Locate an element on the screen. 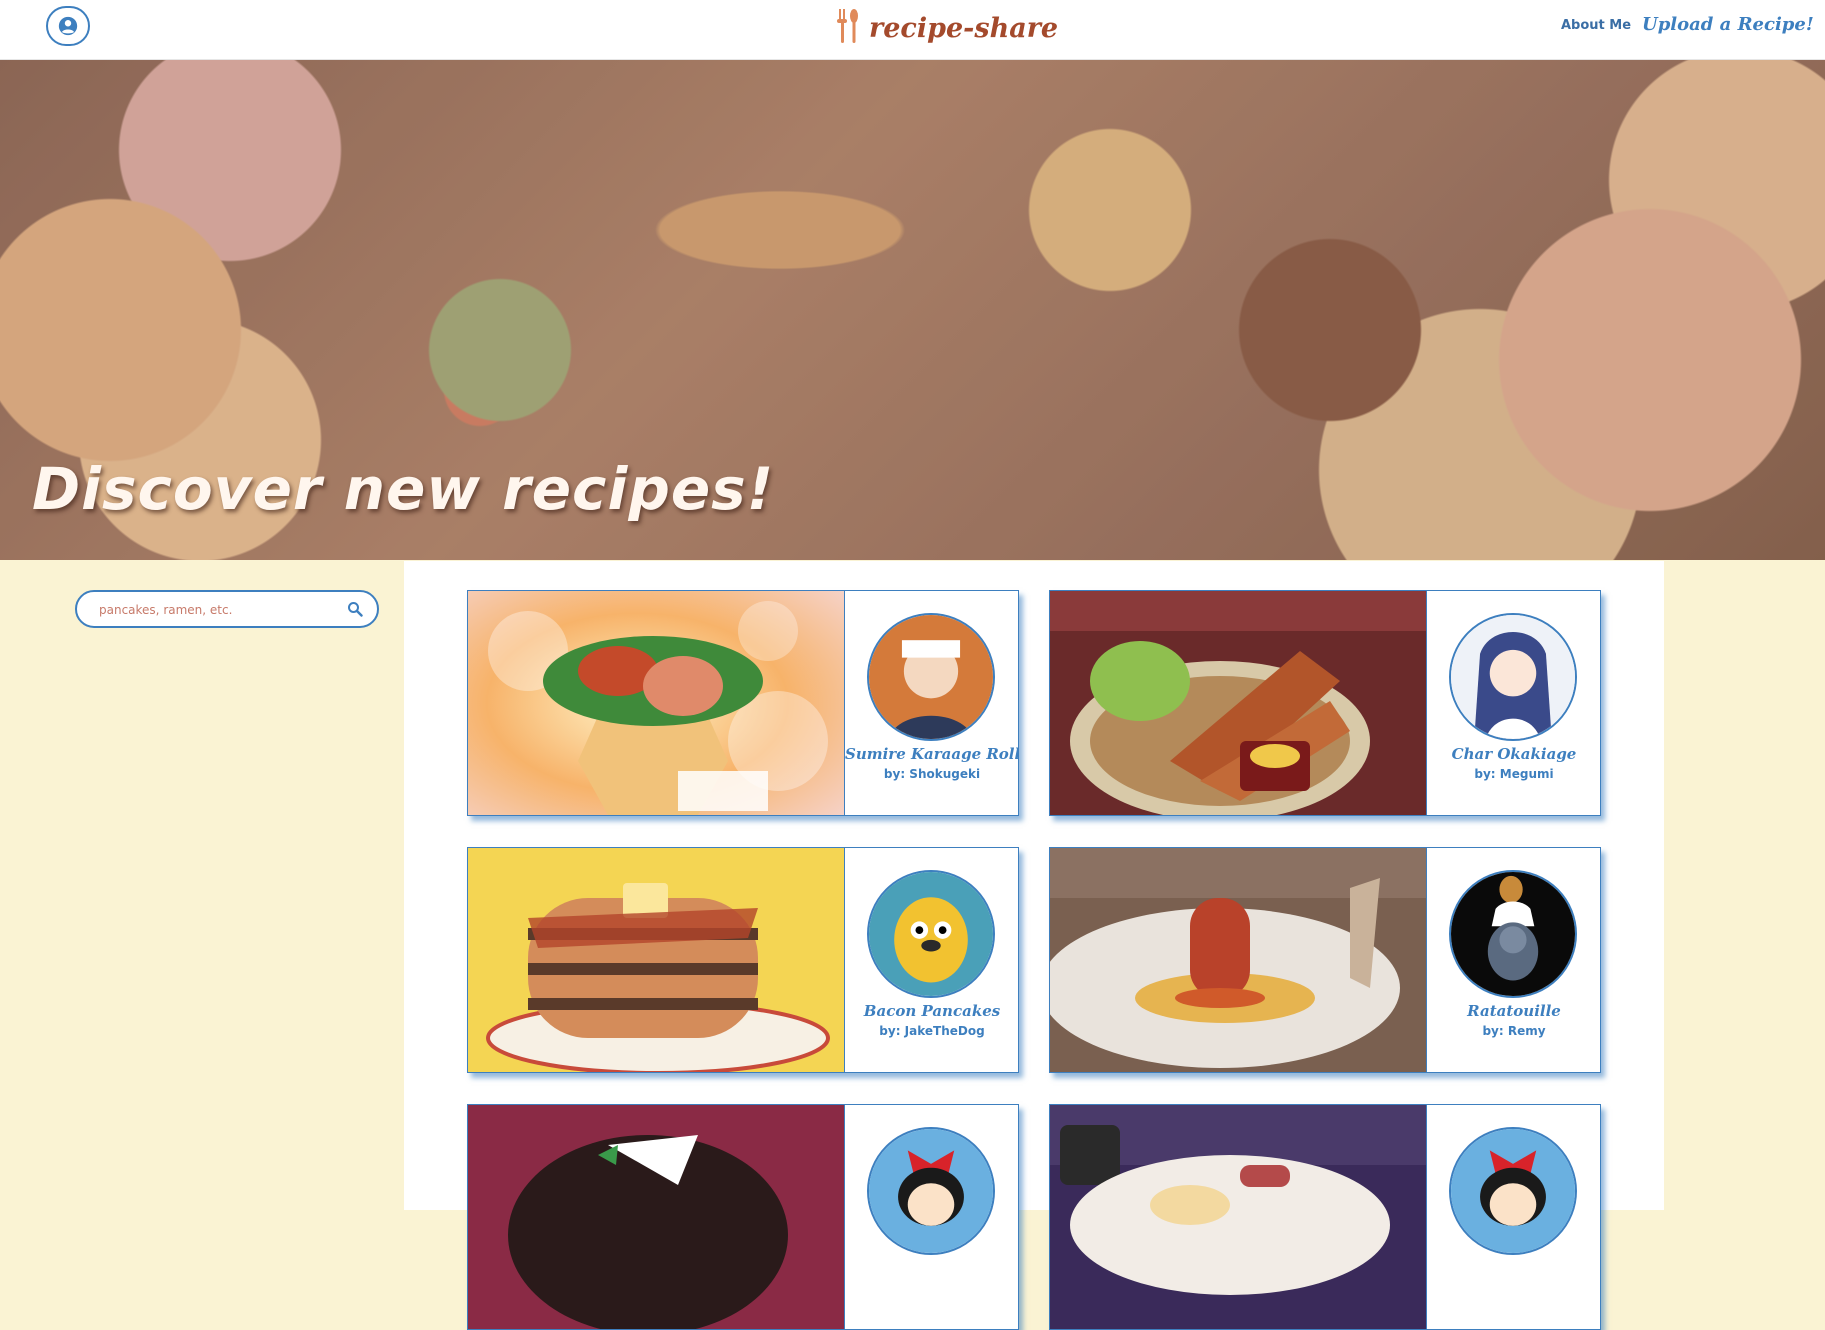  recipe-info: Char Okakiage by: Megumi is located at coordinates (1513, 703).